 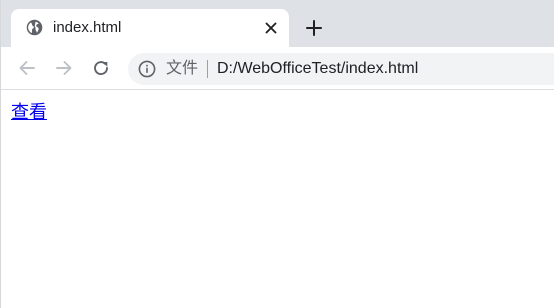 I want to click on toolbar: 文件 D:/WebOfficeTest/index.html, so click(x=277, y=68).